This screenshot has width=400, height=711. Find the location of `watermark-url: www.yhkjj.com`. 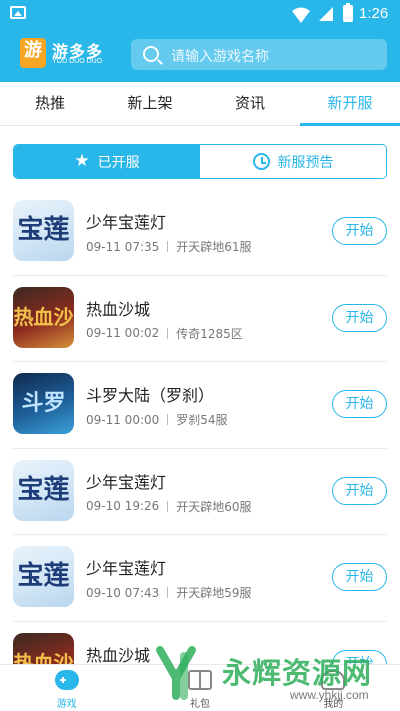

watermark-url: www.yhkjj.com is located at coordinates (329, 695).